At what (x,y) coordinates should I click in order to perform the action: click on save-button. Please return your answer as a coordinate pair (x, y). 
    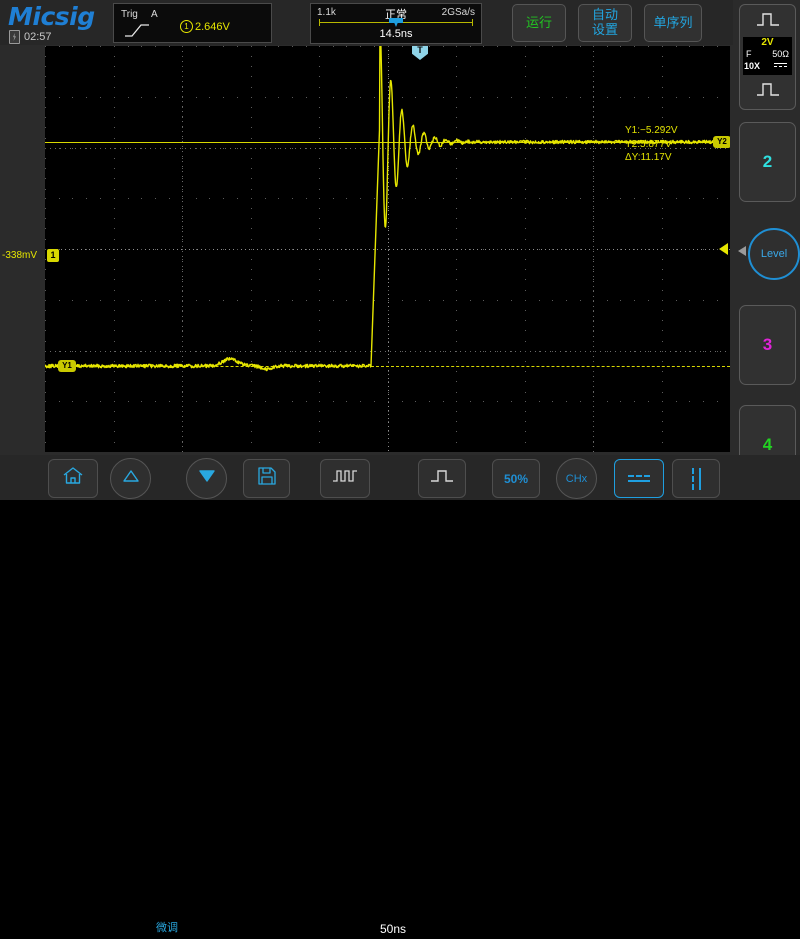
    Looking at the image, I should click on (266, 478).